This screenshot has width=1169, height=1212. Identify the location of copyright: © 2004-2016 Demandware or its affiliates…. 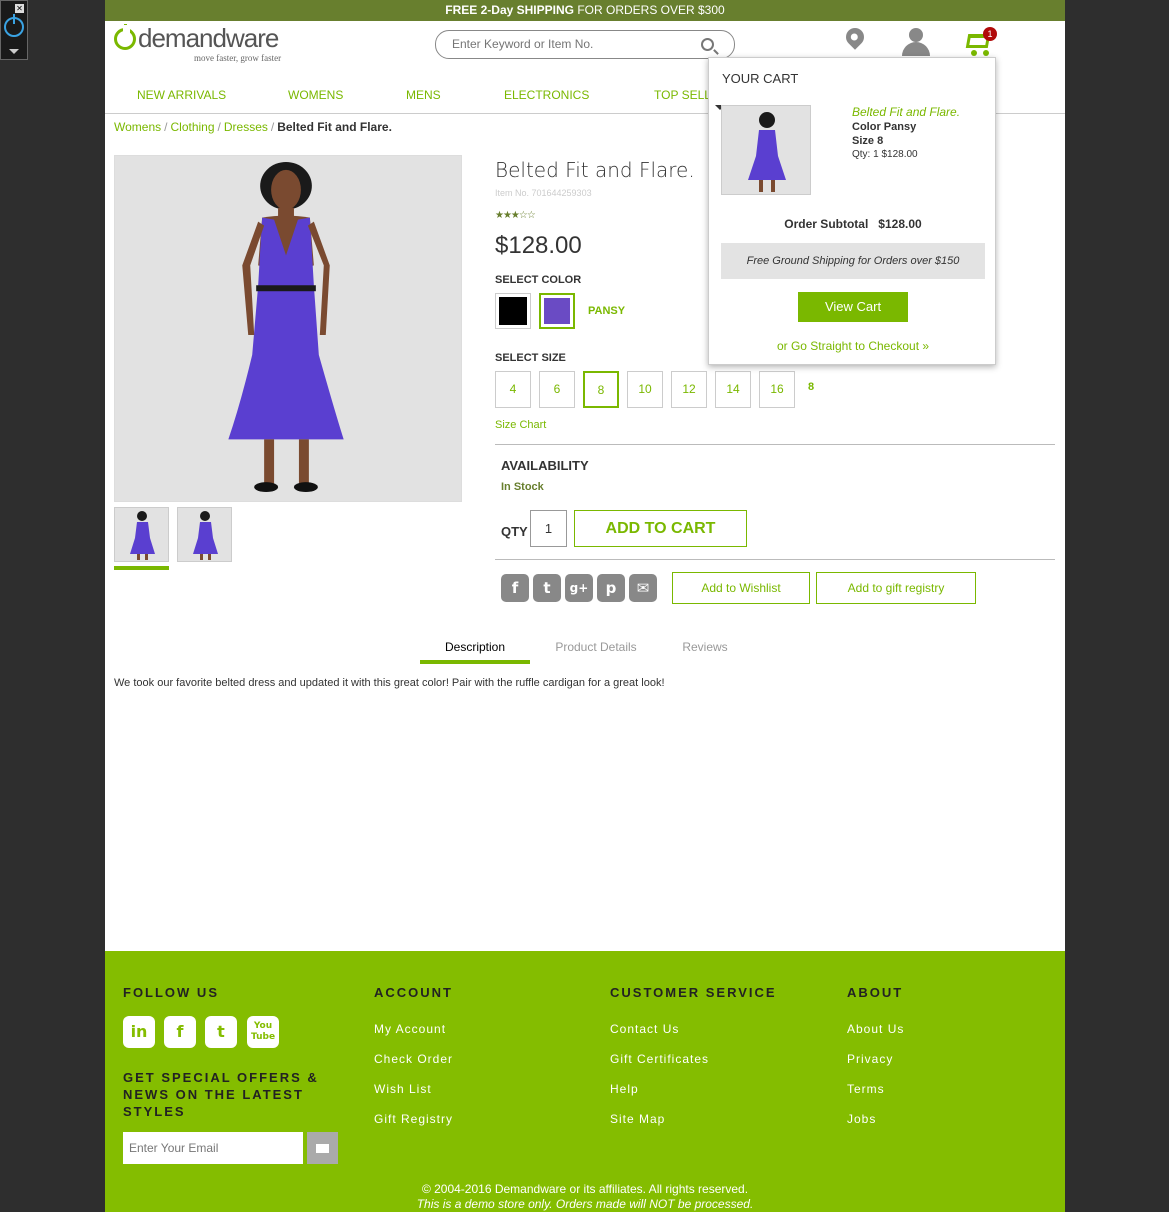
(585, 1197).